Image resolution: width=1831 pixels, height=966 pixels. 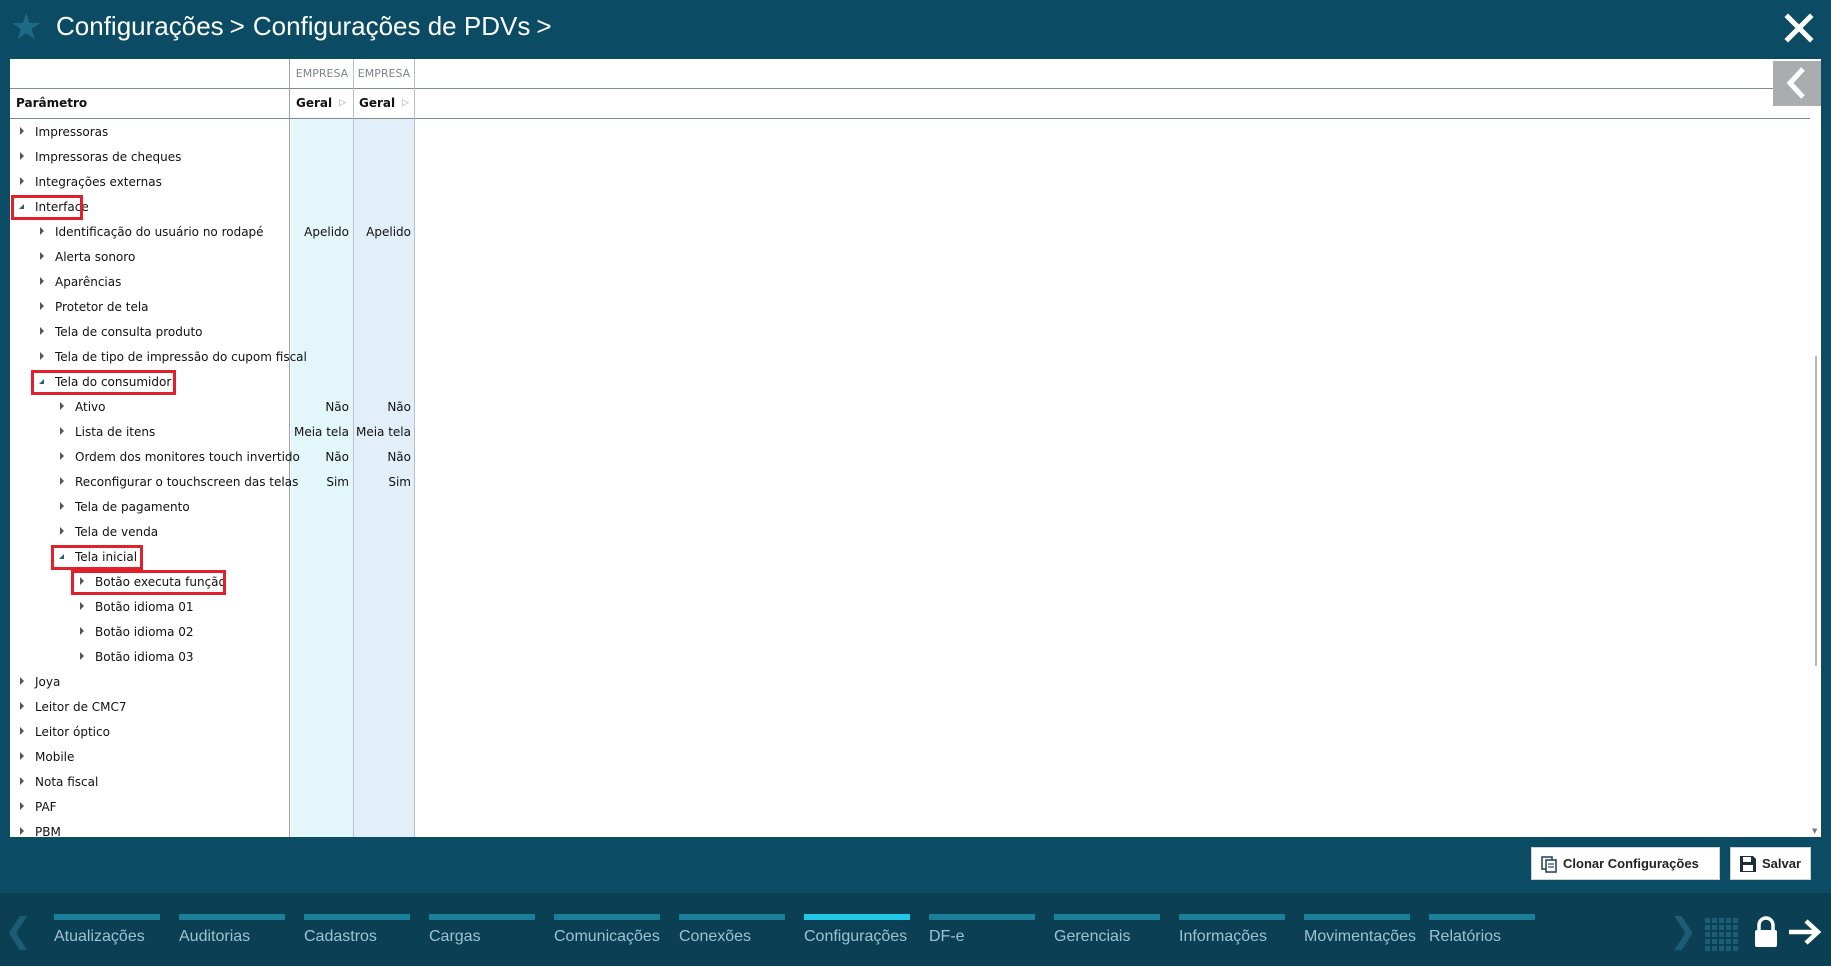 I want to click on nav-item: Relatórios, so click(x=1482, y=930).